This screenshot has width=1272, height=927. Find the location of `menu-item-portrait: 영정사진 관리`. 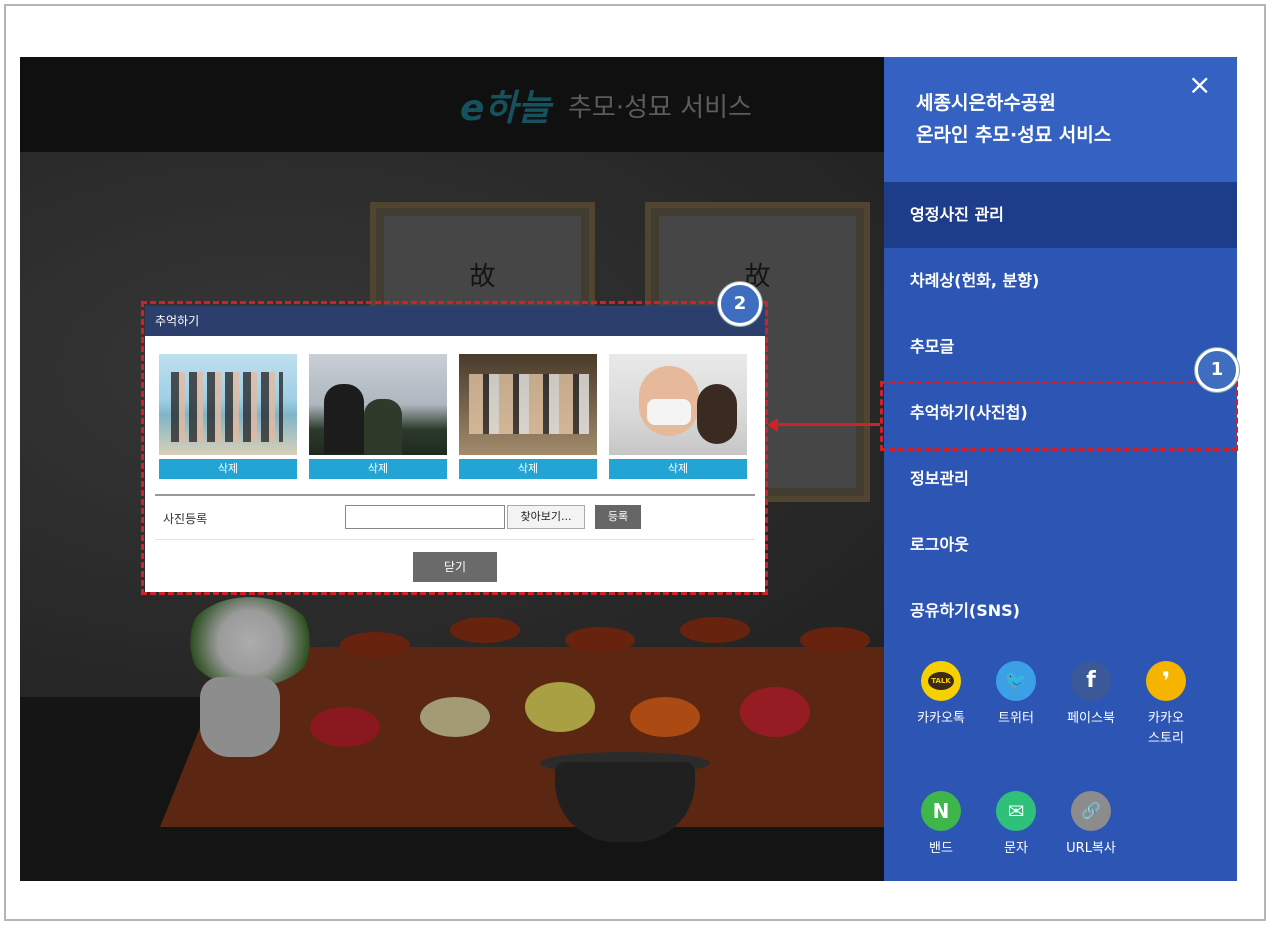

menu-item-portrait: 영정사진 관리 is located at coordinates (1060, 215).